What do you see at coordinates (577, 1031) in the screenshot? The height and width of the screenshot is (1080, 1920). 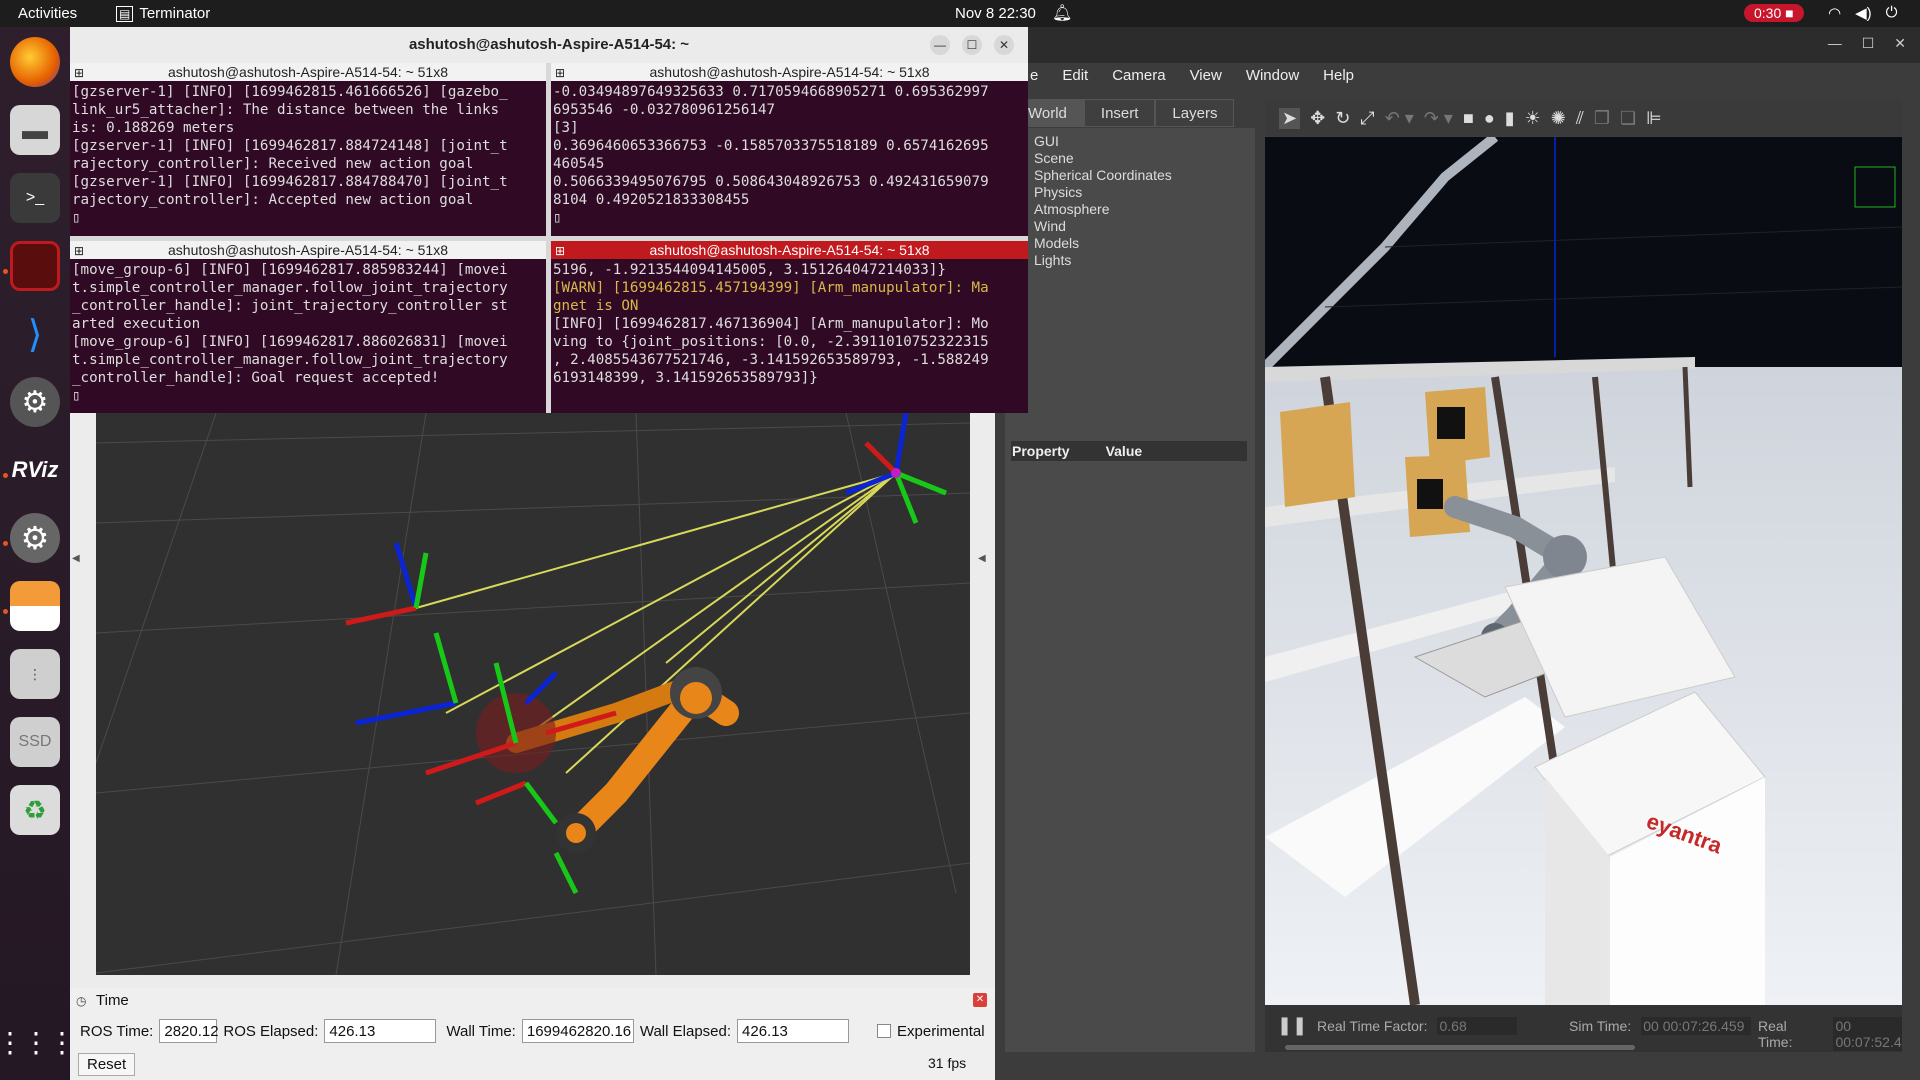 I see `wall-time-field: 1699462820.16` at bounding box center [577, 1031].